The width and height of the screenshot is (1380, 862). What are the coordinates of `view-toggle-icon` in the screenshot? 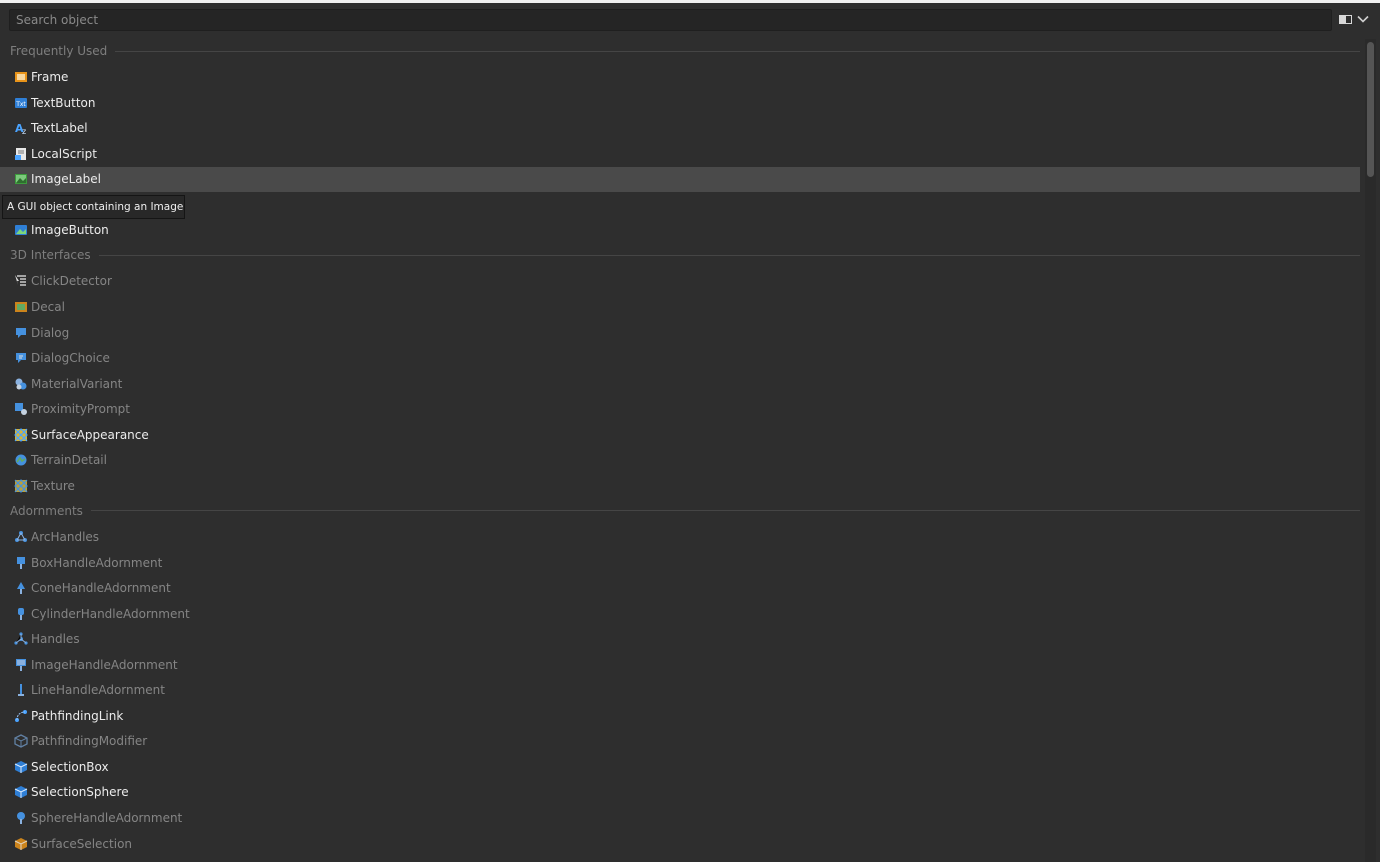 It's located at (1345, 19).